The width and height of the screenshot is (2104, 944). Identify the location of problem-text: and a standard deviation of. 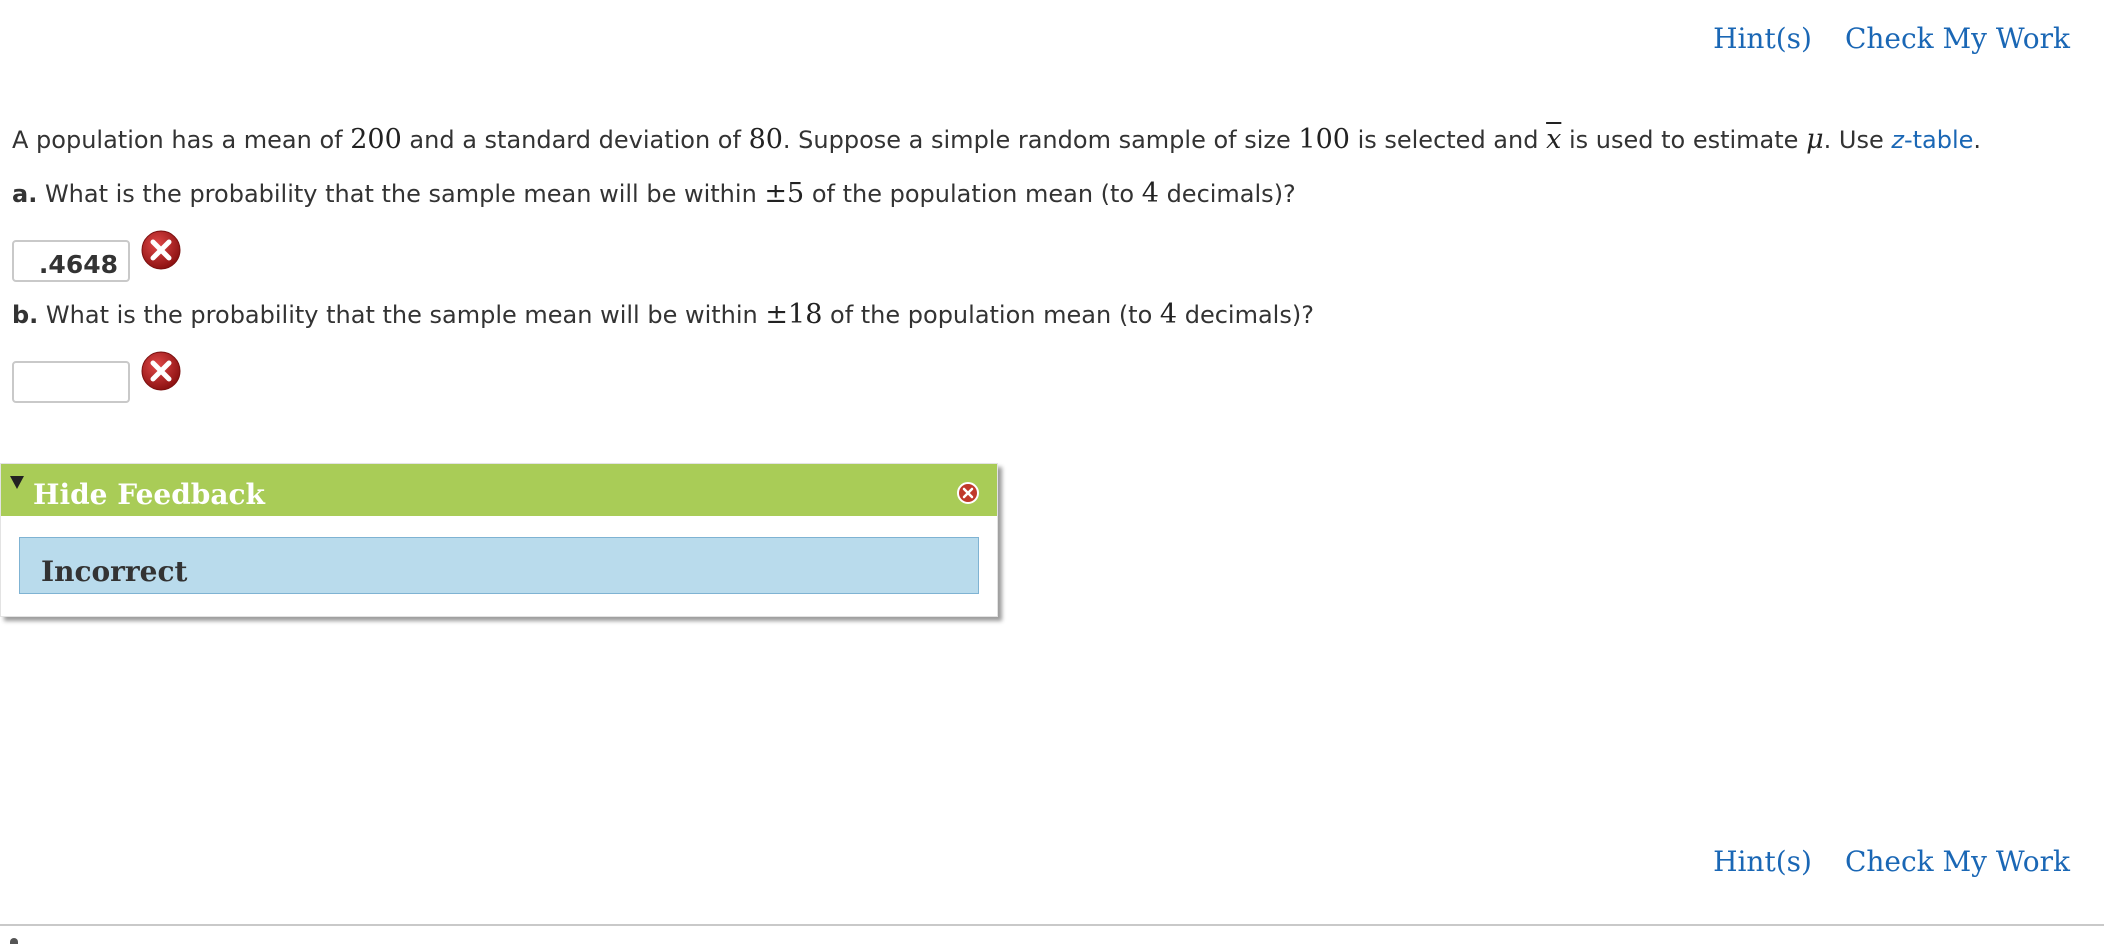
(575, 140).